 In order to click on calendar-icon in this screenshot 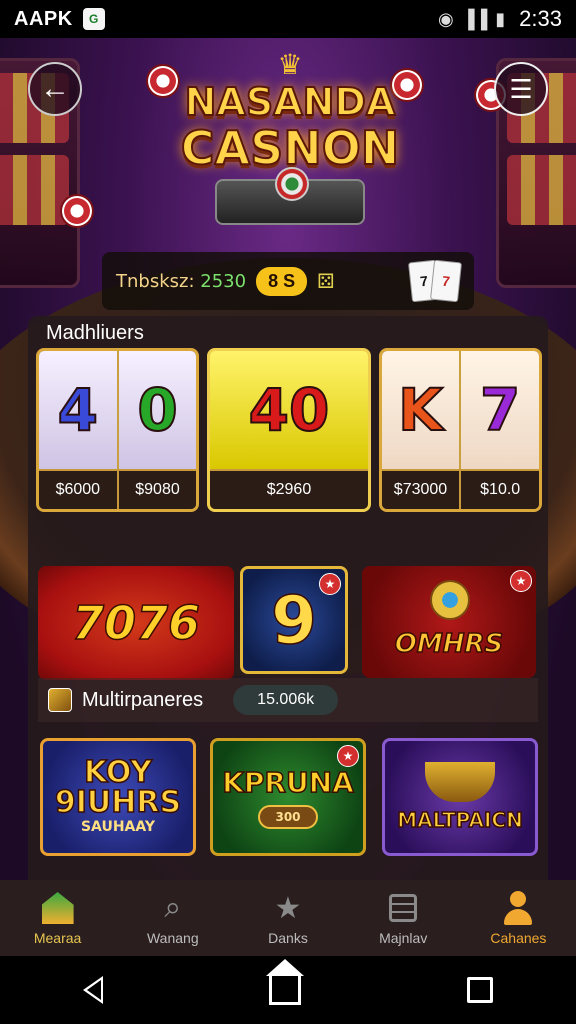, I will do `click(403, 908)`.